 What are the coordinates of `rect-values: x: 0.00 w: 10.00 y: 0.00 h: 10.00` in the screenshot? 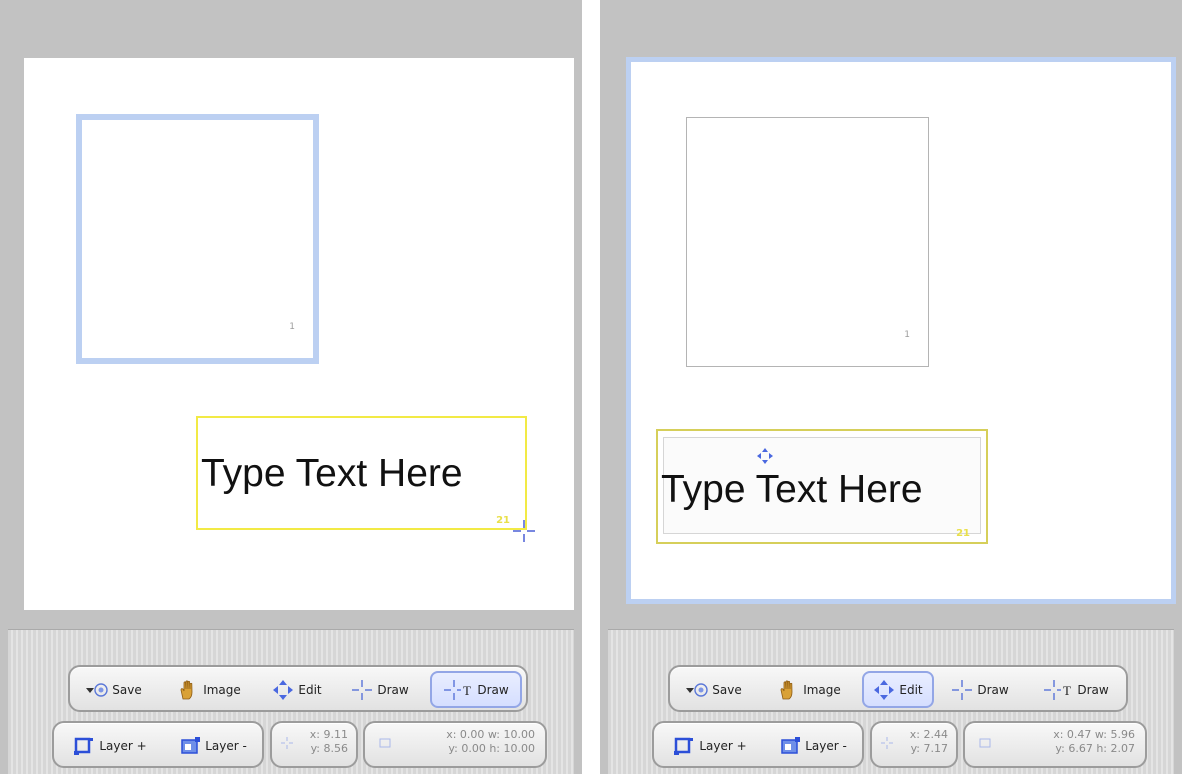 It's located at (490, 742).